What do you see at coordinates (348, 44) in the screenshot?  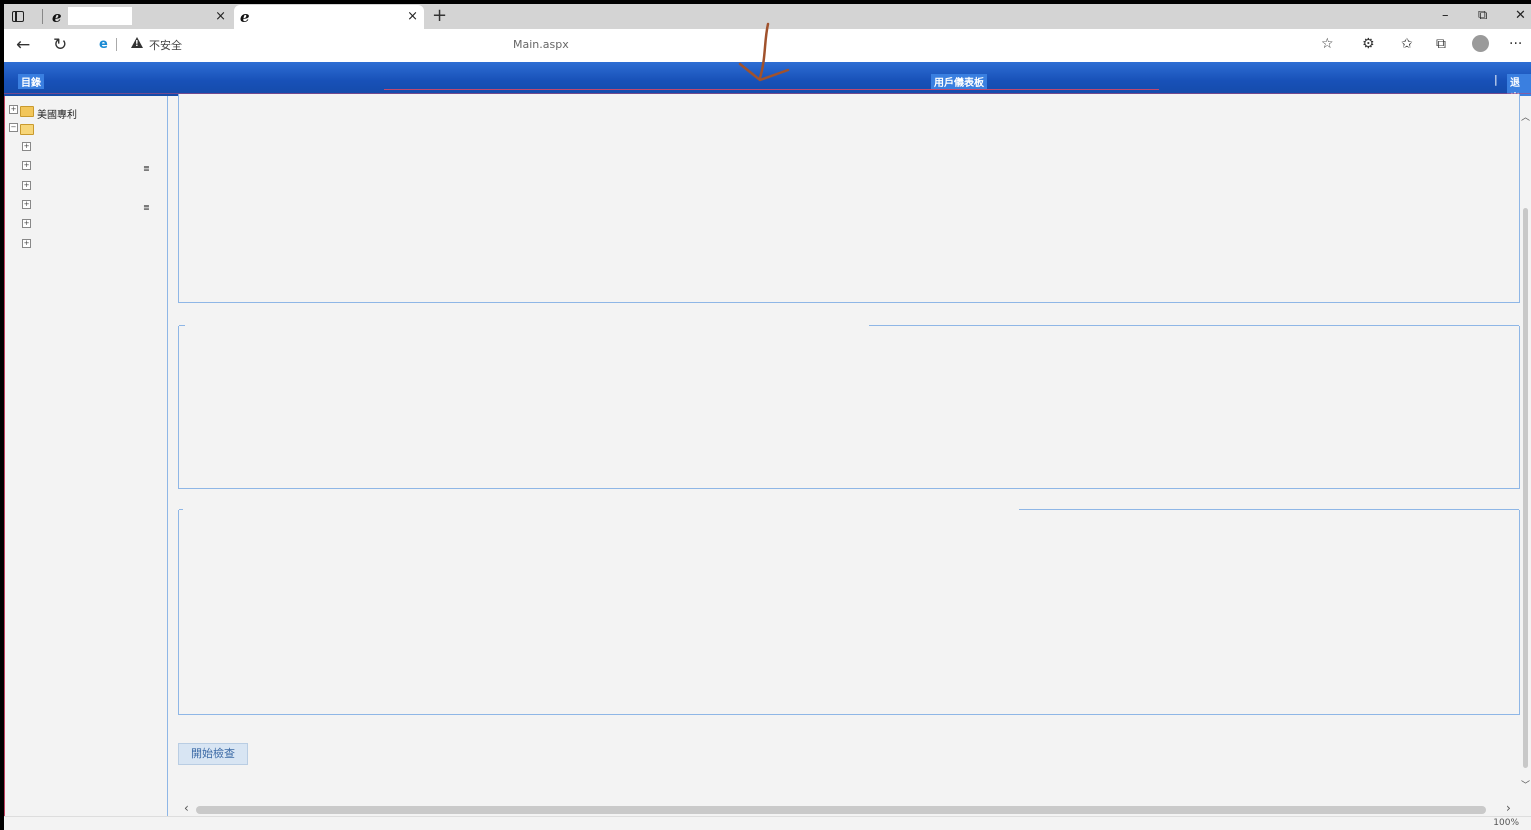 I see `url-redacted` at bounding box center [348, 44].